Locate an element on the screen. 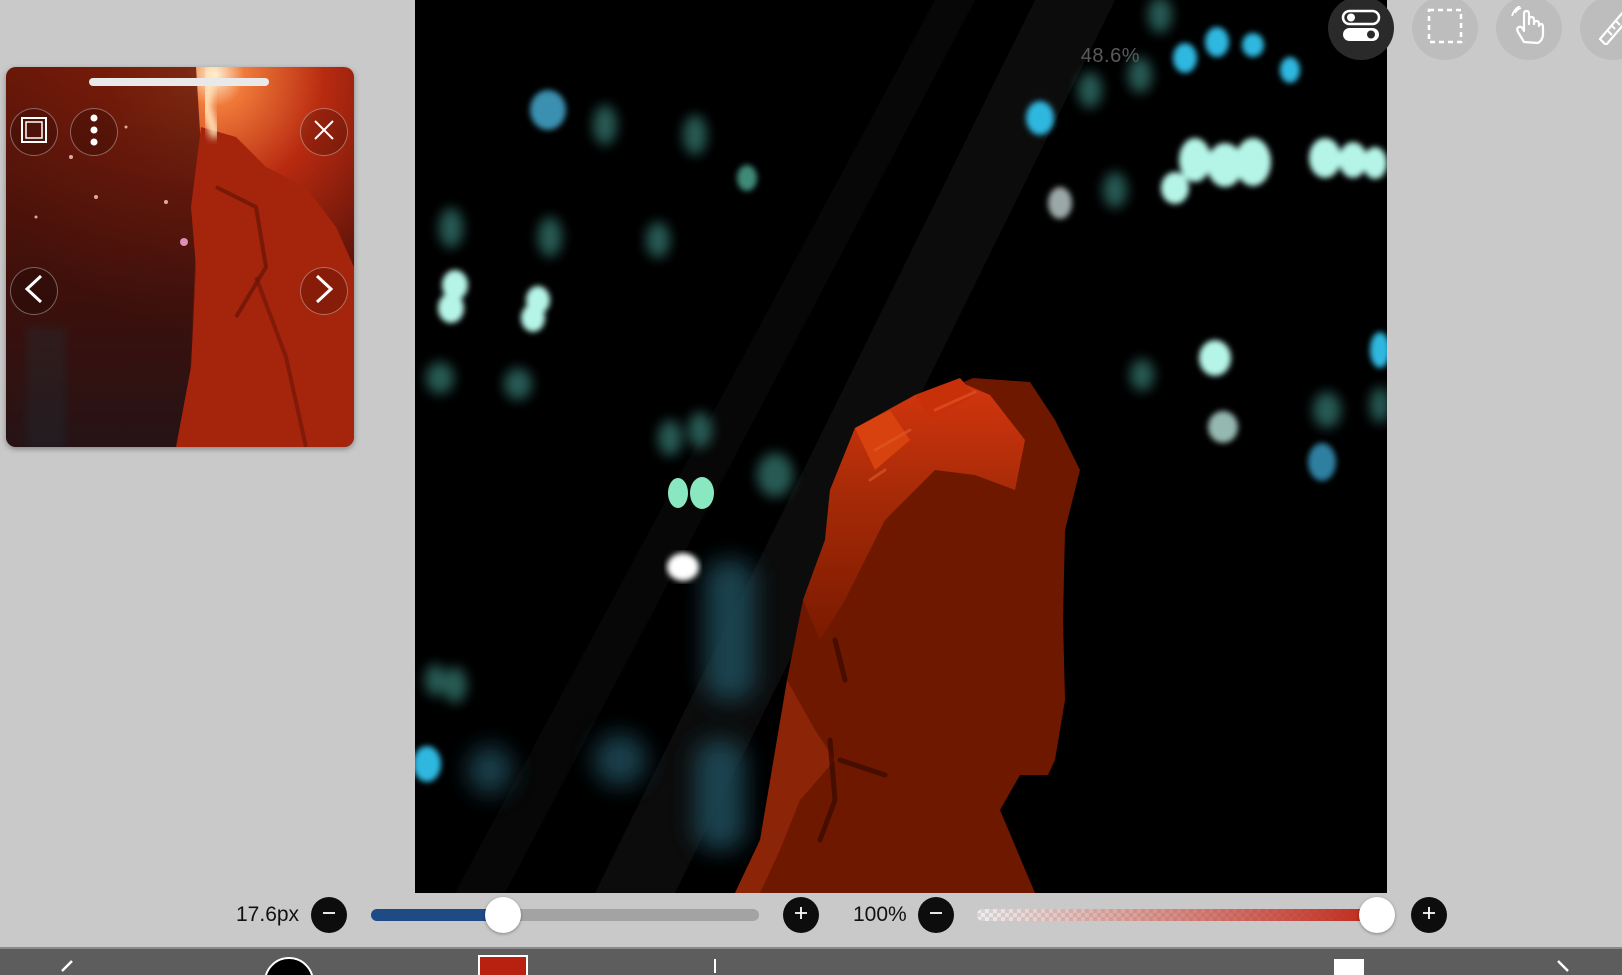 The height and width of the screenshot is (975, 1622). brush-size-increase-button is located at coordinates (801, 915).